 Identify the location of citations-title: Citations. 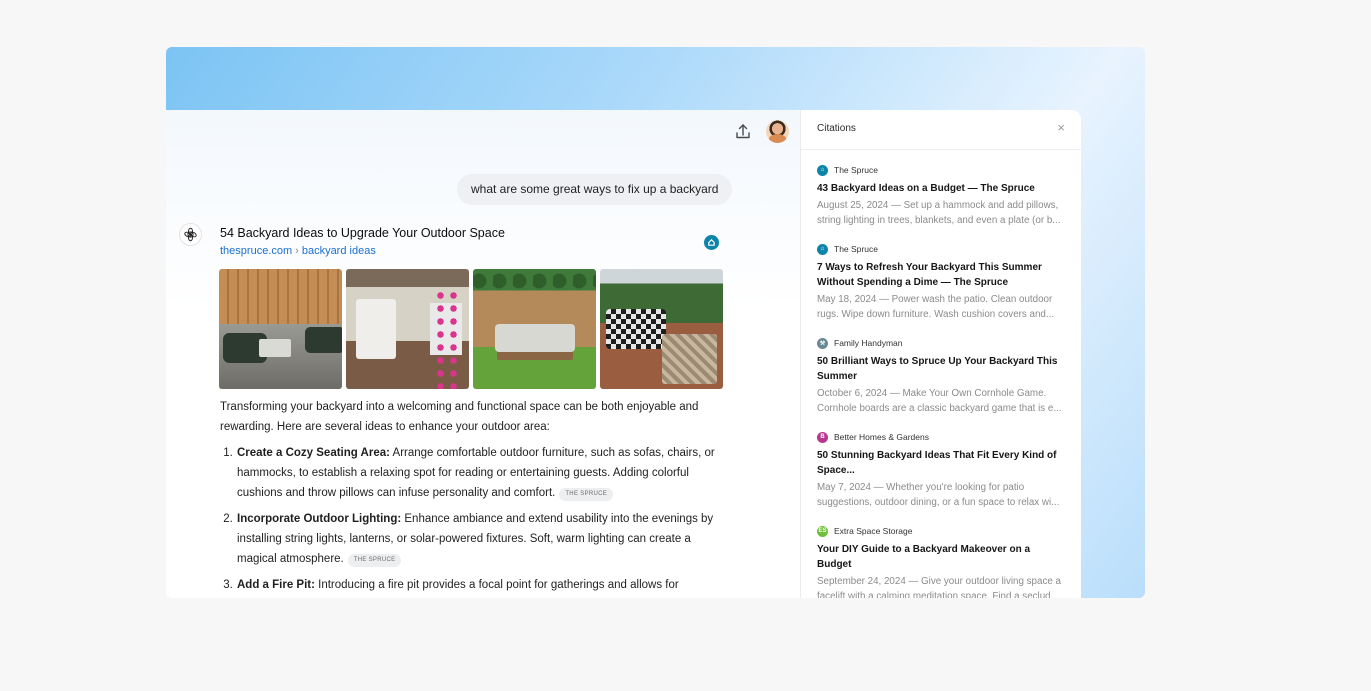
(836, 128).